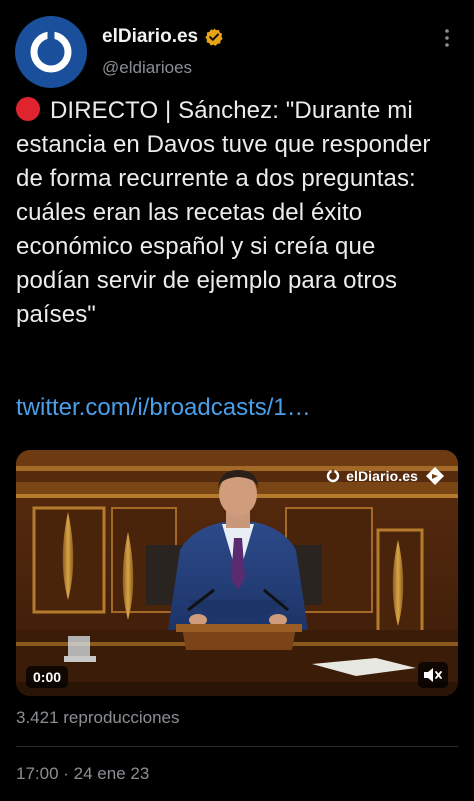  I want to click on avatar, so click(51, 52).